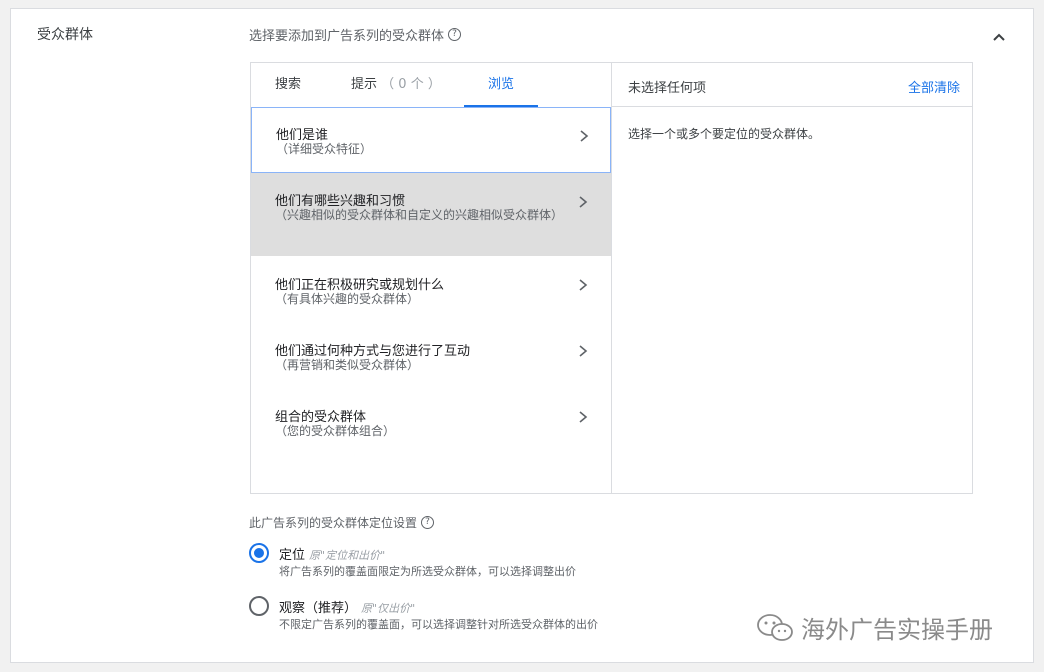  Describe the element at coordinates (347, 555) in the screenshot. I see `option-original-name: 原"定位和出价"` at that location.